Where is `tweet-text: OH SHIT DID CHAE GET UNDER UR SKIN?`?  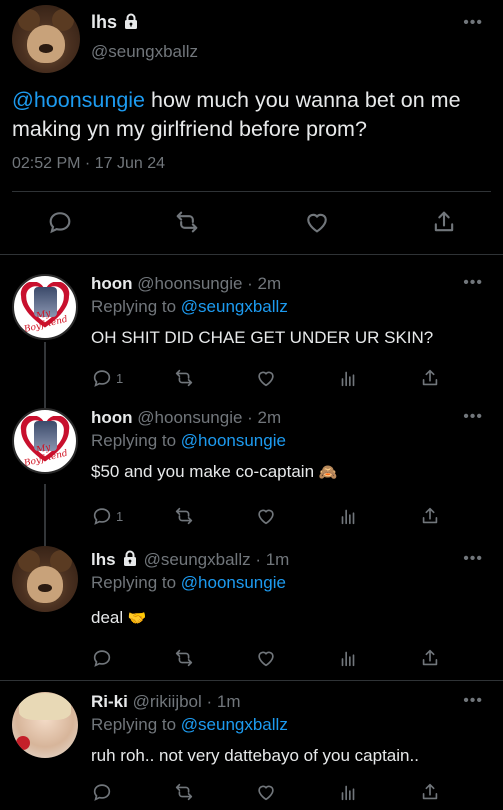 tweet-text: OH SHIT DID CHAE GET UNDER UR SKIN? is located at coordinates (262, 337).